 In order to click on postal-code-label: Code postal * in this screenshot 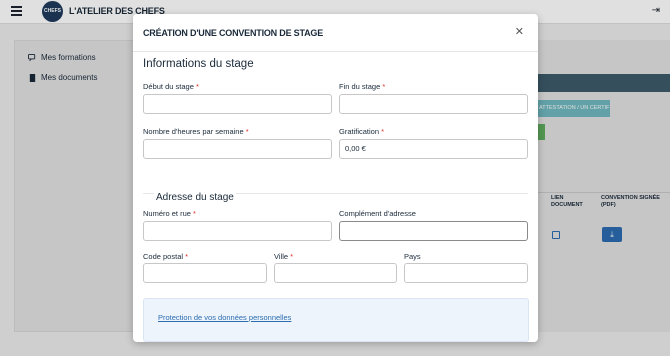, I will do `click(166, 256)`.